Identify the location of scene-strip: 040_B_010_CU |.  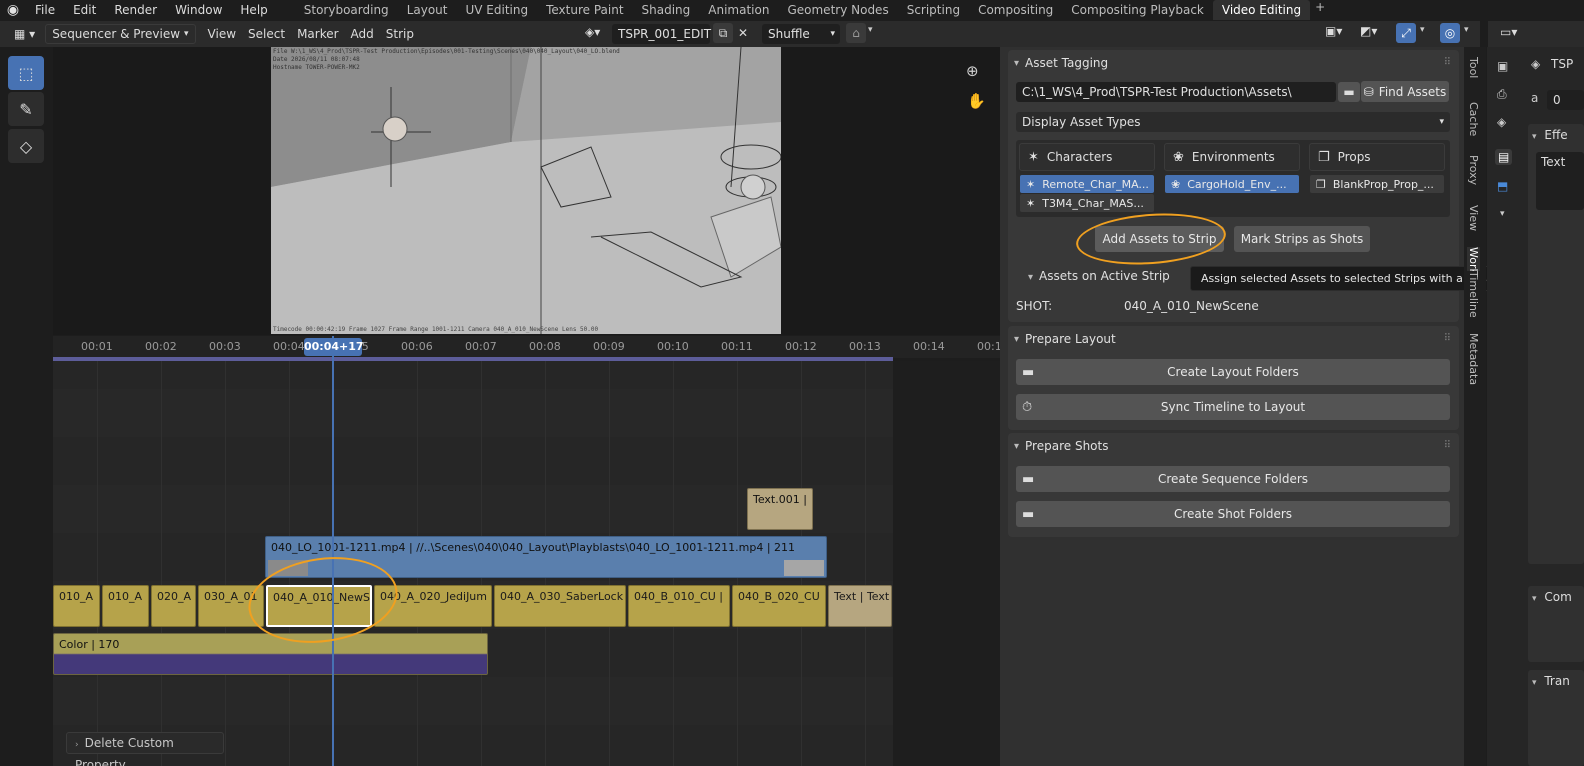
(679, 606).